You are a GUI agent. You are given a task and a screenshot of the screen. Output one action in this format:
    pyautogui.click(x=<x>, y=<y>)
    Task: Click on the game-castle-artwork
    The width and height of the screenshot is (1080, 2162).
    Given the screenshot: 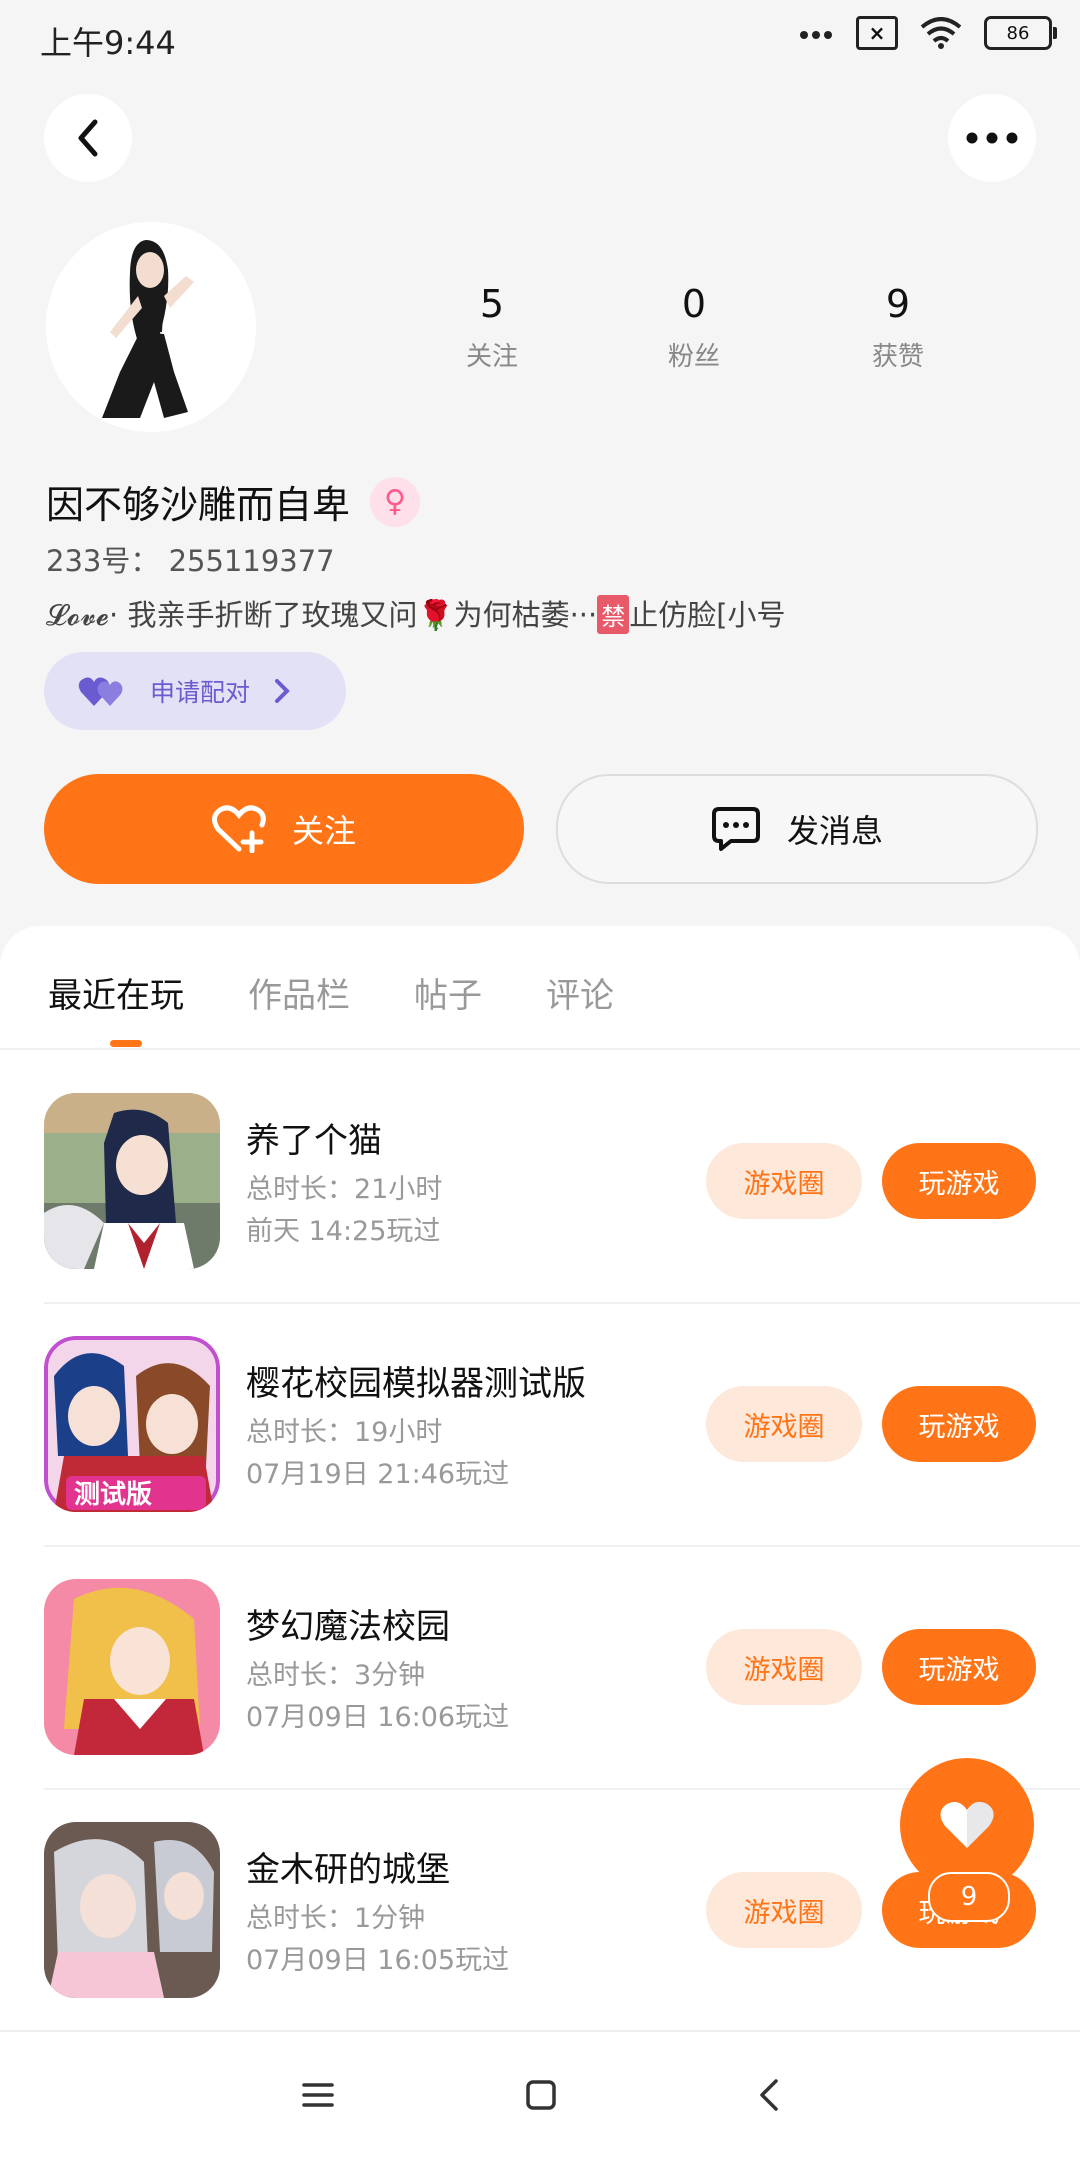 What is the action you would take?
    pyautogui.click(x=132, y=1910)
    